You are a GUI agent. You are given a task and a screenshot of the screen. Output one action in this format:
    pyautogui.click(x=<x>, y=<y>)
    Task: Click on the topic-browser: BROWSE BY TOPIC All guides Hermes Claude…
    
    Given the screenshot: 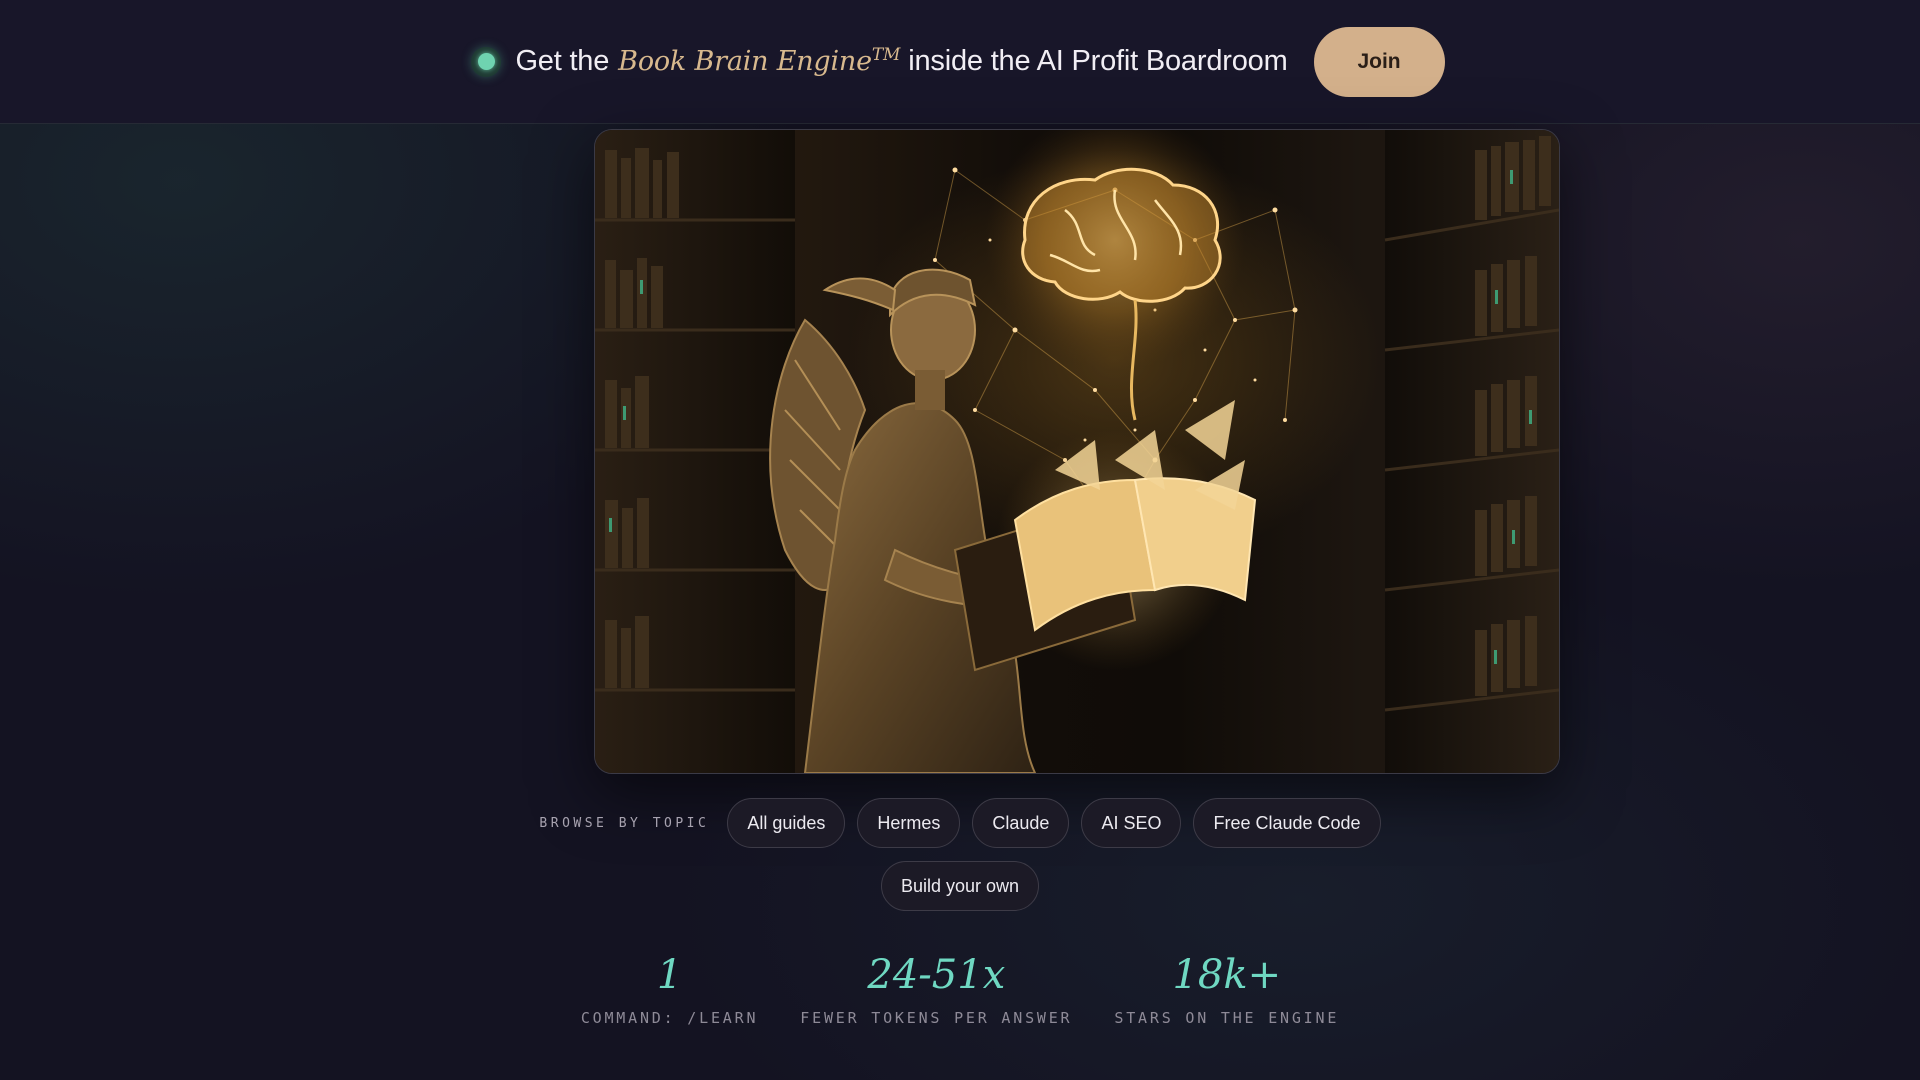 What is the action you would take?
    pyautogui.click(x=960, y=854)
    